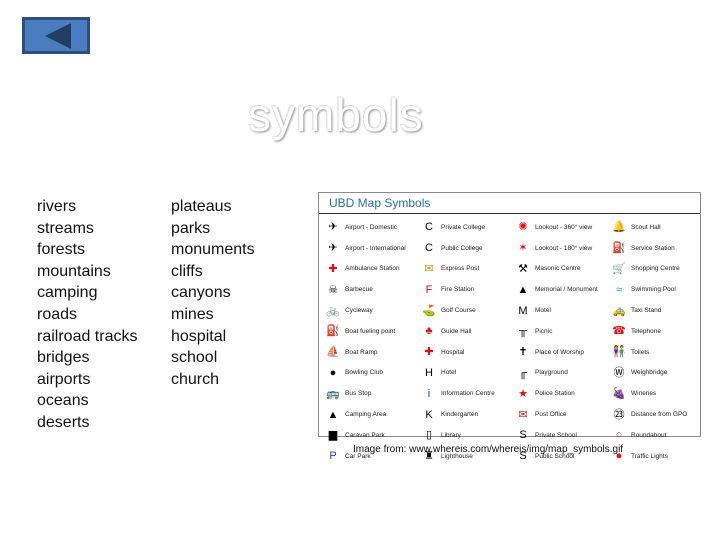 The width and height of the screenshot is (720, 540). I want to click on airplane-icon: ✈, so click(333, 248).